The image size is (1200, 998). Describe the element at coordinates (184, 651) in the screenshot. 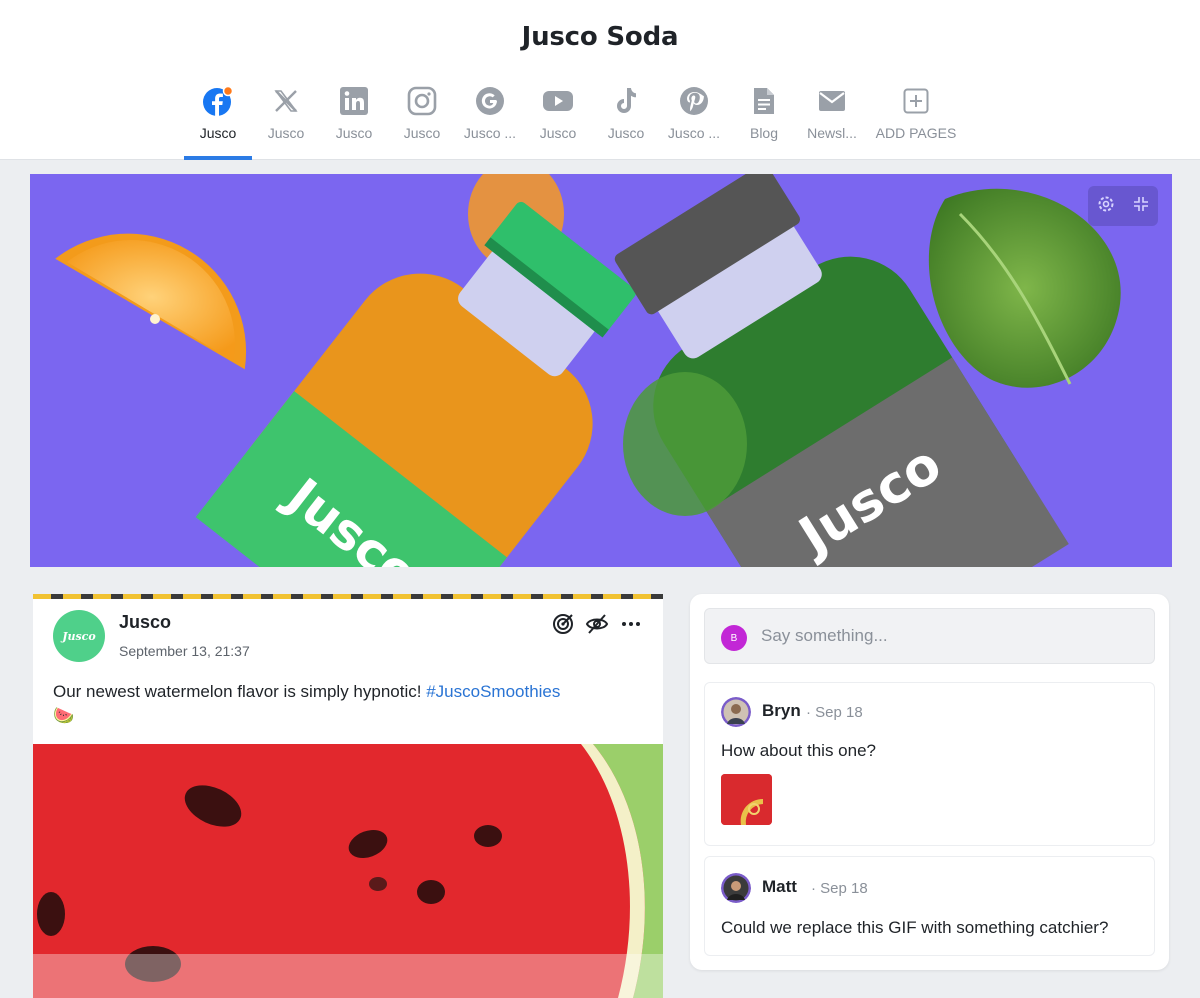

I see `post-date: September 13, 21:37` at that location.